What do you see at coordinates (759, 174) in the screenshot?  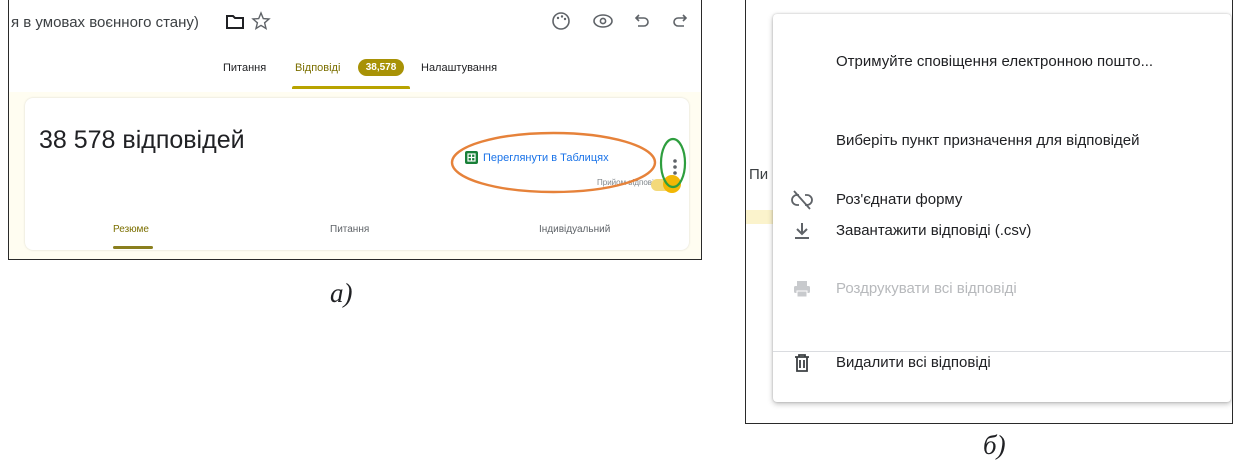 I see `background-tab-text: Пи` at bounding box center [759, 174].